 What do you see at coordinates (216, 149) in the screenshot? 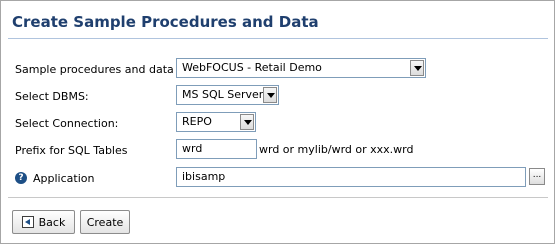
I see `prefix-input: wrd` at bounding box center [216, 149].